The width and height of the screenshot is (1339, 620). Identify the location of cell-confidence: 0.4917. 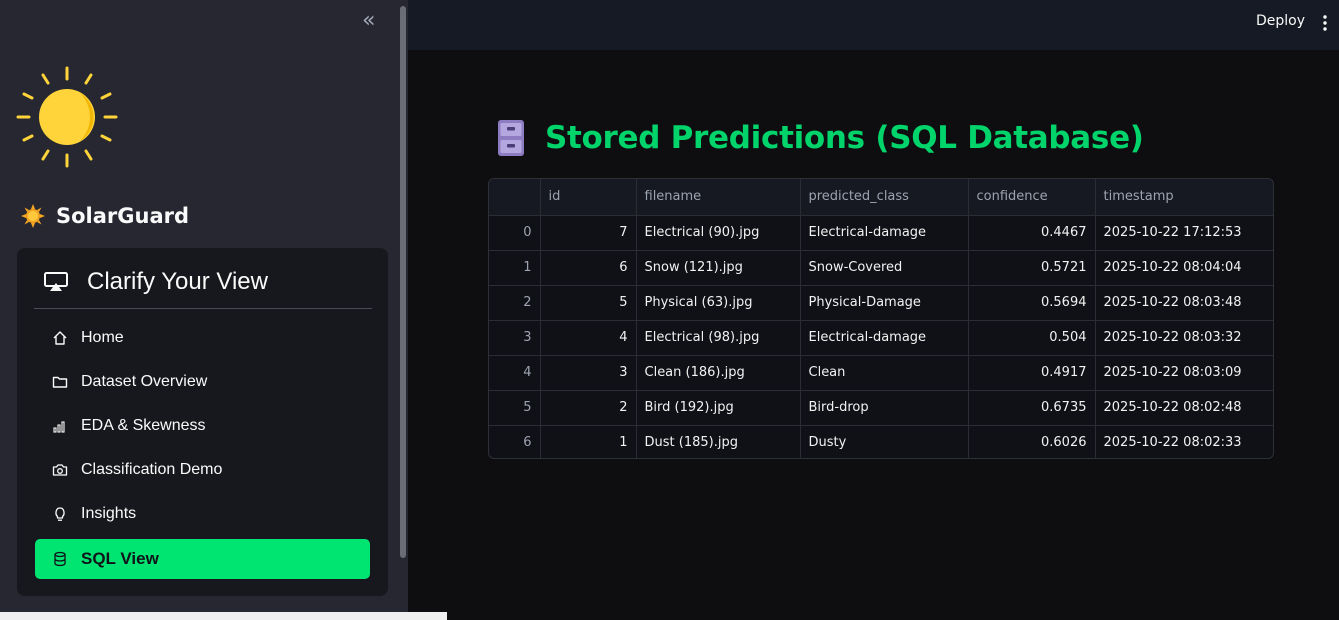
(1032, 373).